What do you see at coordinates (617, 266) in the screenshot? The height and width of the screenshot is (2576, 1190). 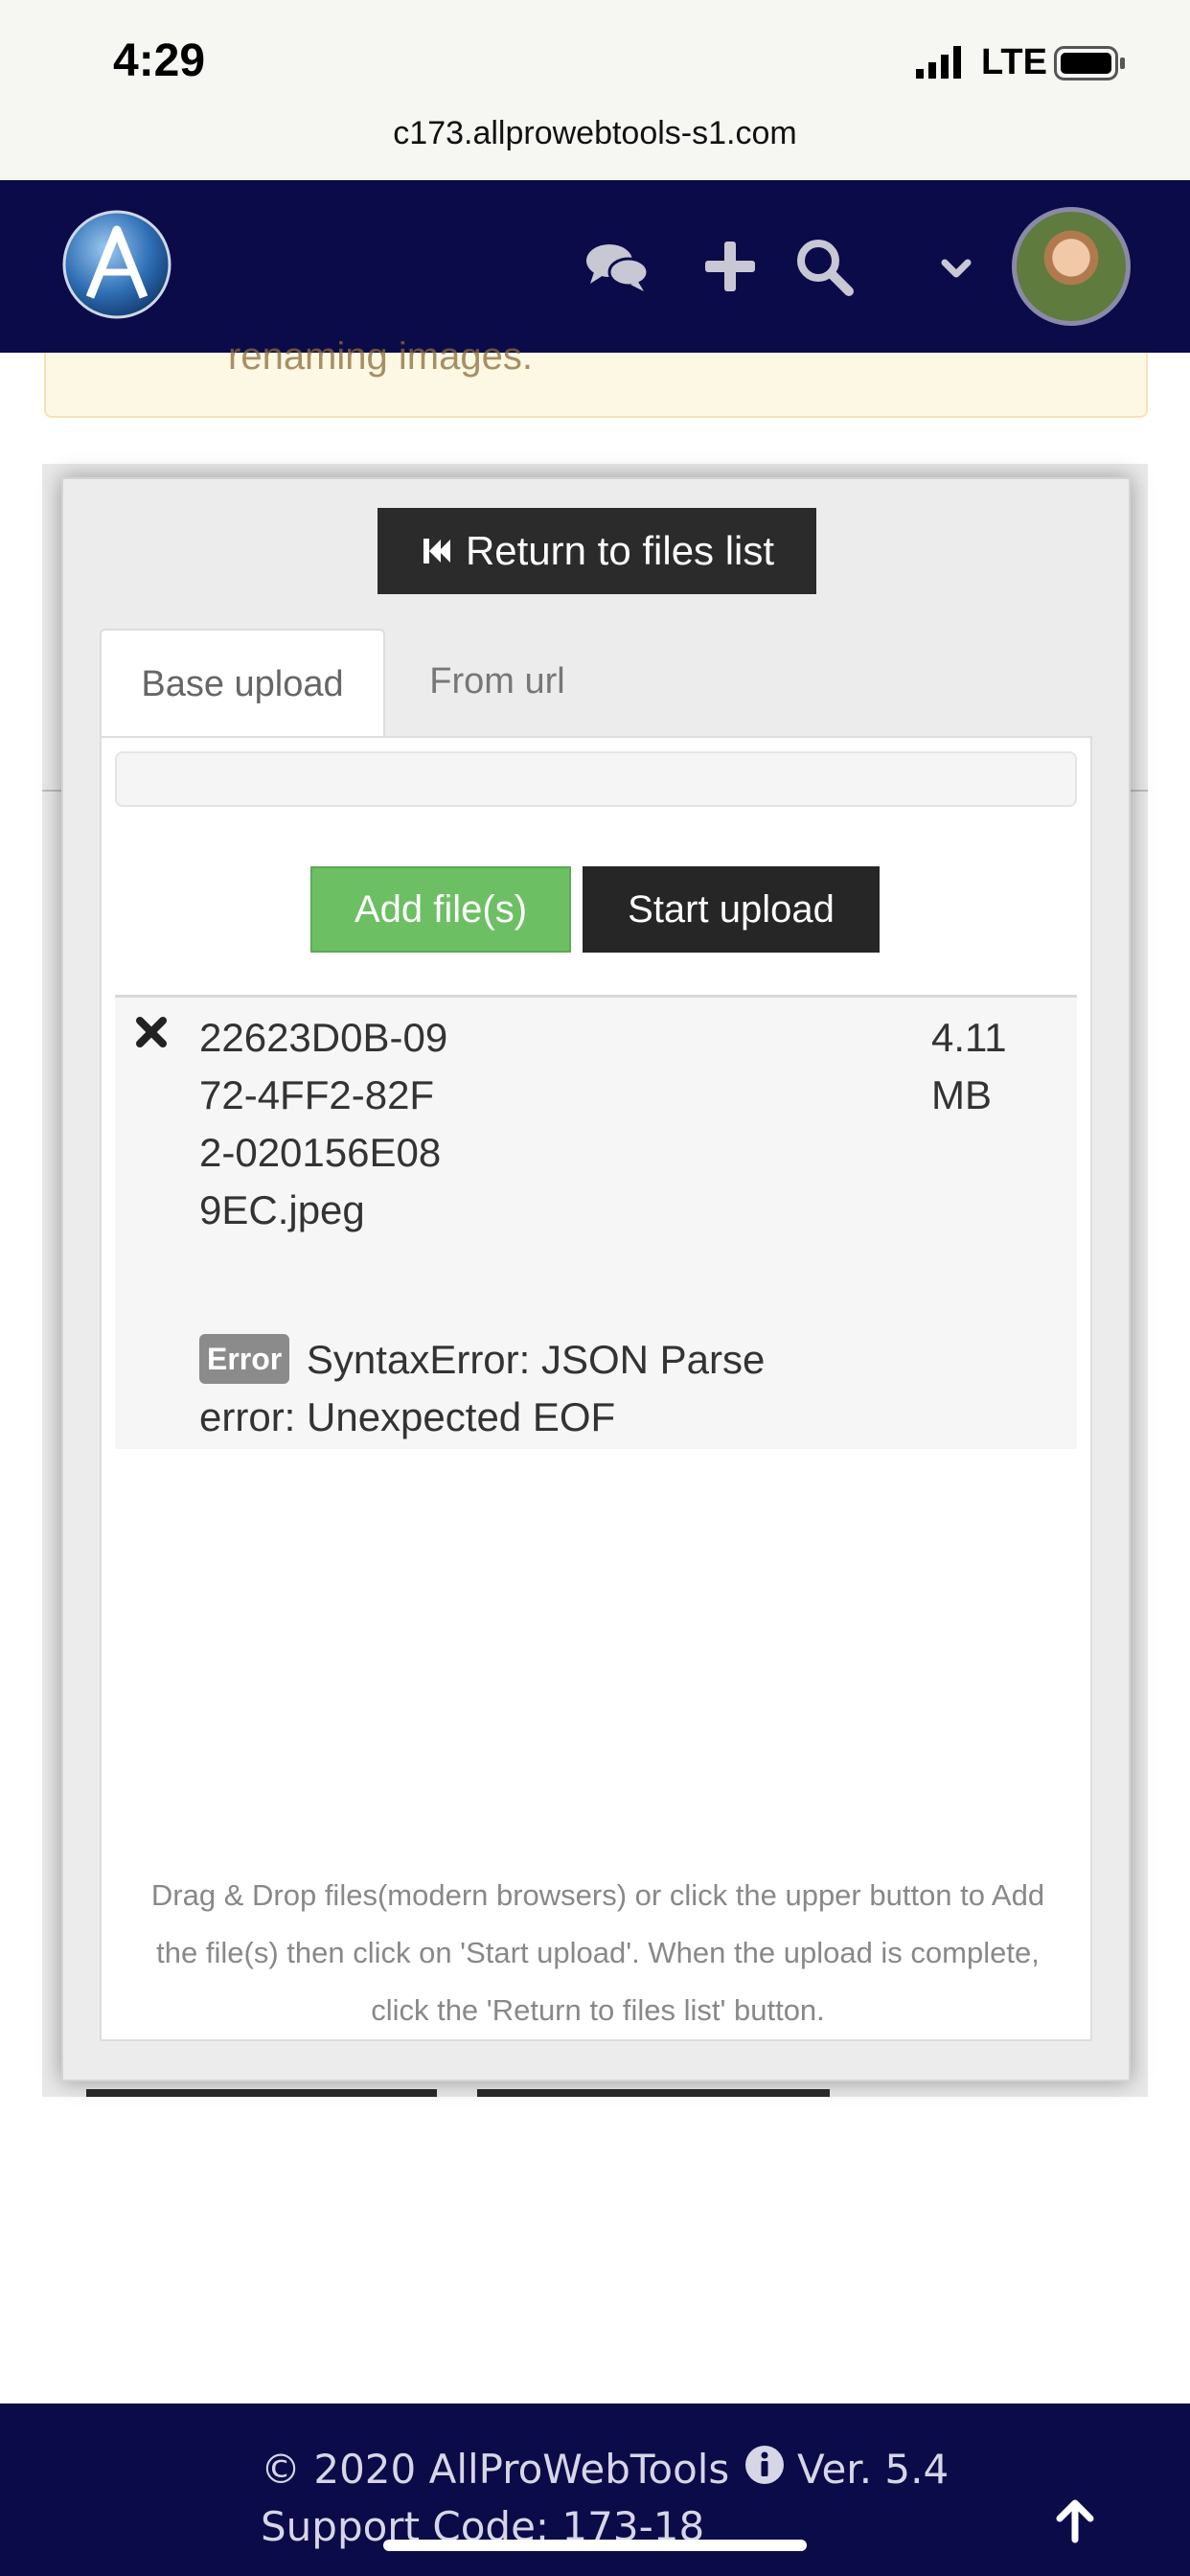 I see `chat-icon` at bounding box center [617, 266].